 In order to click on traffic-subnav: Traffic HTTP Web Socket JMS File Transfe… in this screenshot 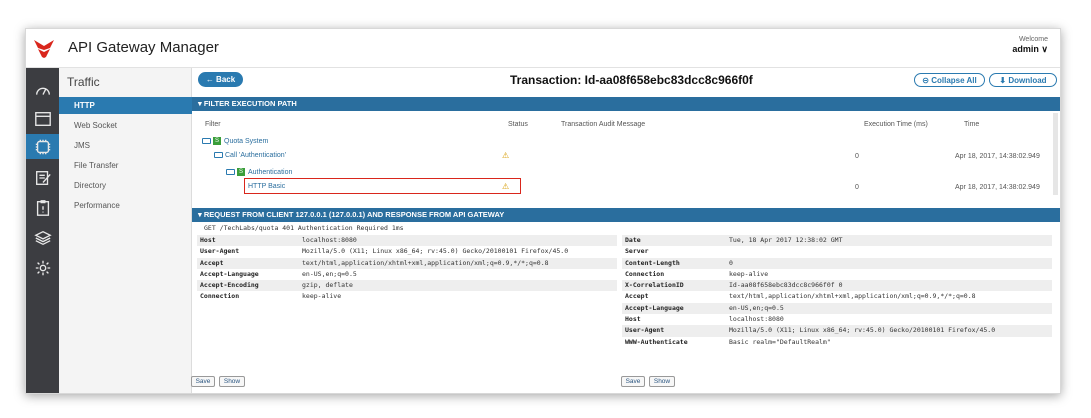, I will do `click(125, 230)`.